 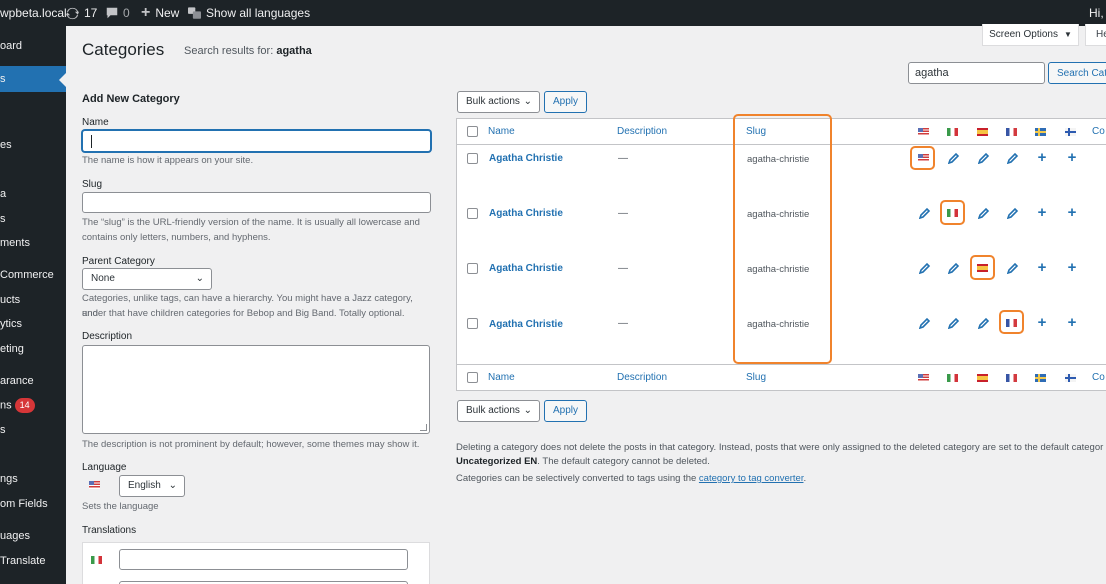 What do you see at coordinates (263, 559) in the screenshot?
I see `italian-translation-input` at bounding box center [263, 559].